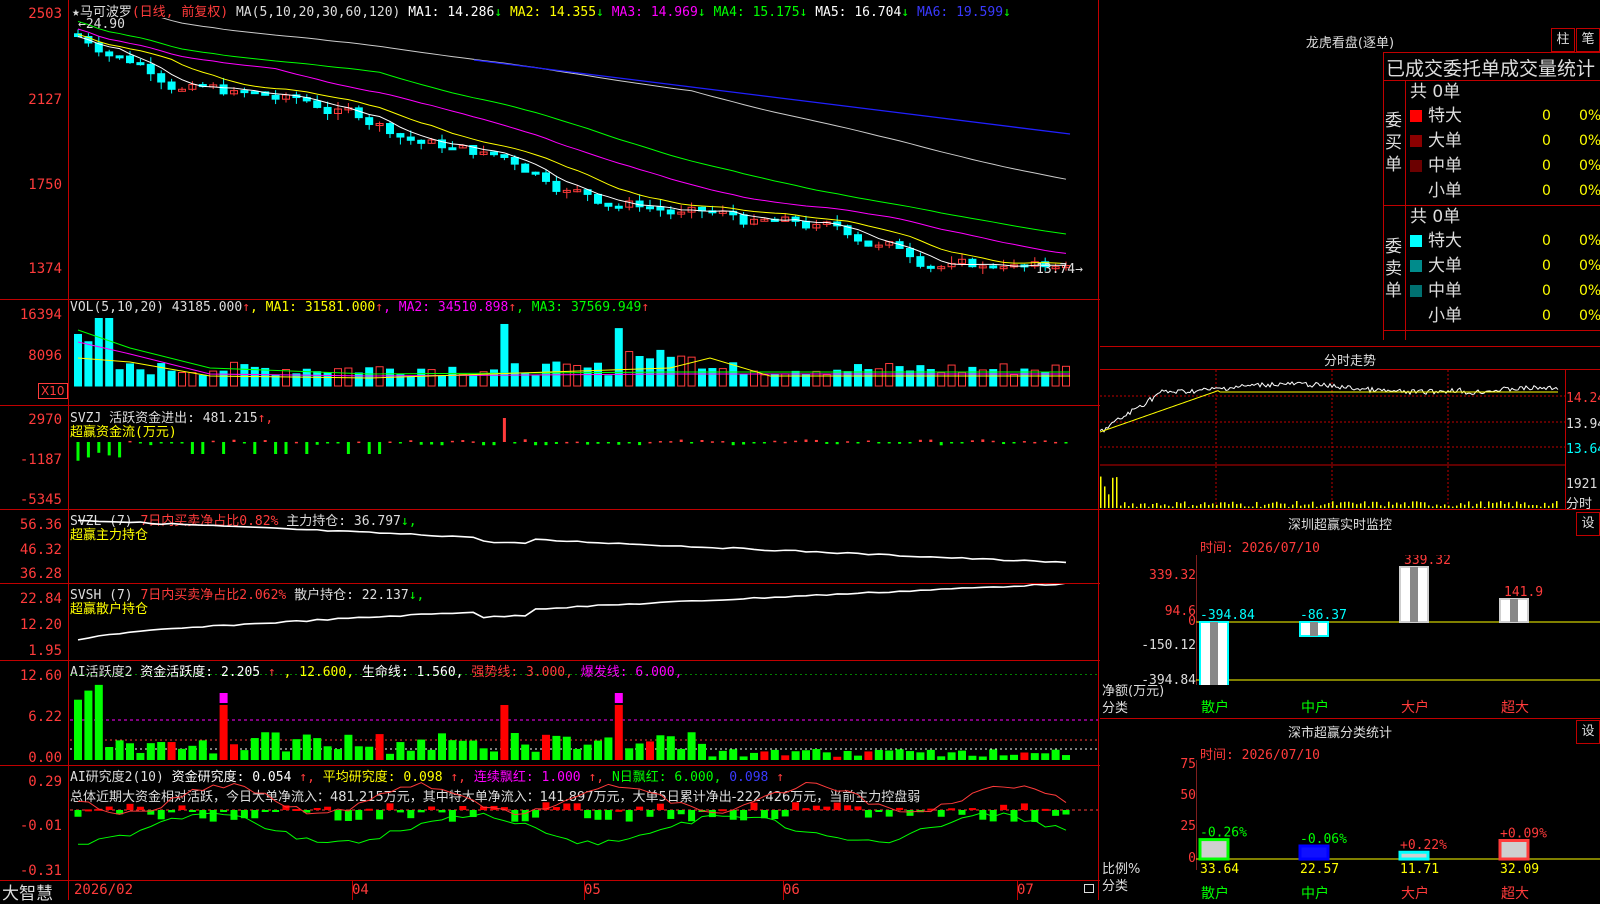 This screenshot has width=1600, height=904. What do you see at coordinates (1414, 855) in the screenshot?
I see `classify-bar` at bounding box center [1414, 855].